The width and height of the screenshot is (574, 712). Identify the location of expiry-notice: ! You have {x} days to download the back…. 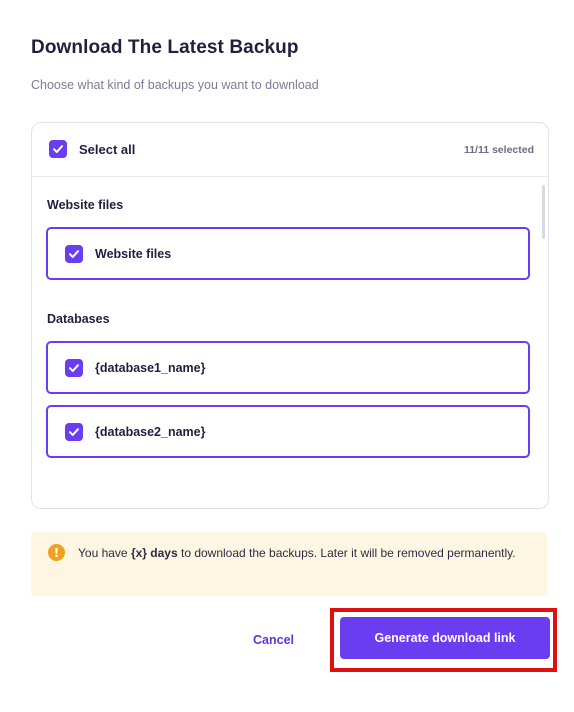
(289, 564).